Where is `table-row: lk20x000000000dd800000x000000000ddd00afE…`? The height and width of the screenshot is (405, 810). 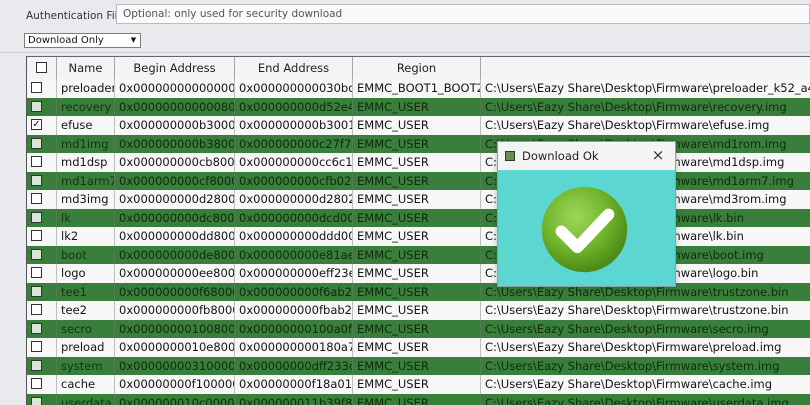 table-row: lk20x000000000dd800000x000000000ddd00afE… is located at coordinates (418, 236).